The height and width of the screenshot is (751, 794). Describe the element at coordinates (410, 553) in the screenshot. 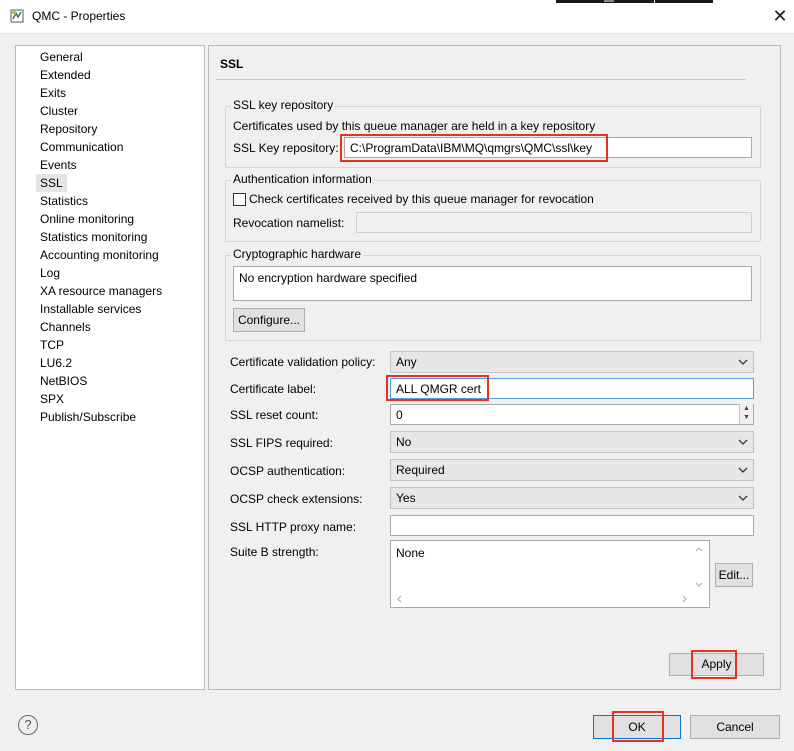

I see `suite-b-value: None` at that location.